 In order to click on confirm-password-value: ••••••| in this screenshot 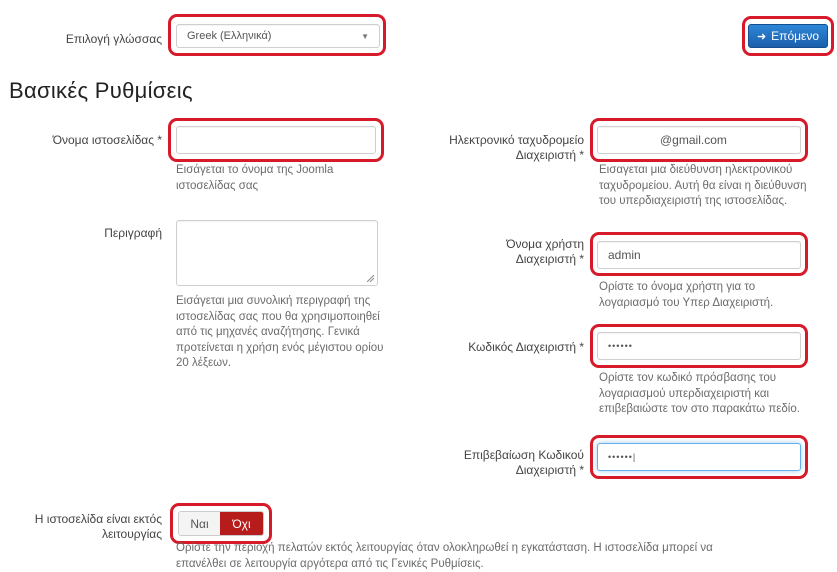, I will do `click(622, 457)`.